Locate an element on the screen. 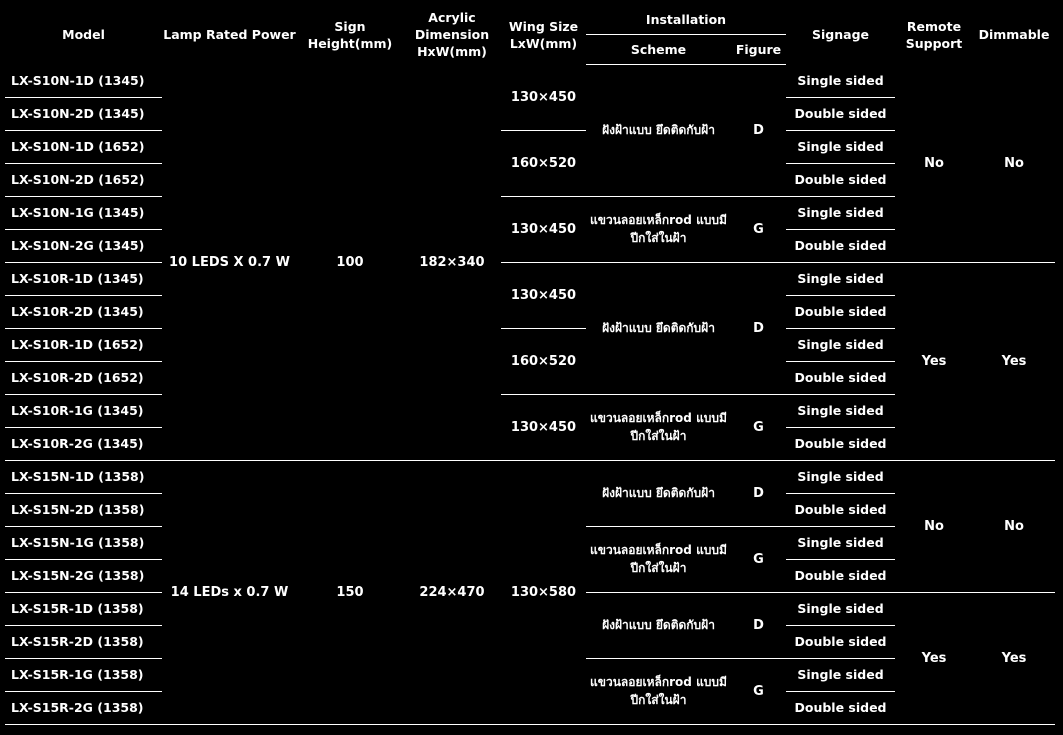 This screenshot has height=735, width=1063. model-cell: LX-S15R-1D (1358) is located at coordinates (83, 609).